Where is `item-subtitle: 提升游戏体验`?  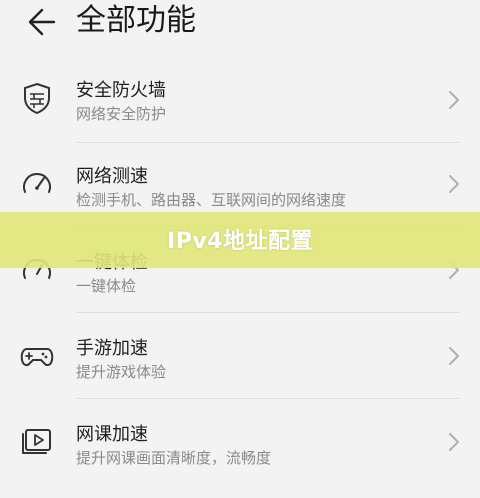
item-subtitle: 提升游戏体验 is located at coordinates (121, 372).